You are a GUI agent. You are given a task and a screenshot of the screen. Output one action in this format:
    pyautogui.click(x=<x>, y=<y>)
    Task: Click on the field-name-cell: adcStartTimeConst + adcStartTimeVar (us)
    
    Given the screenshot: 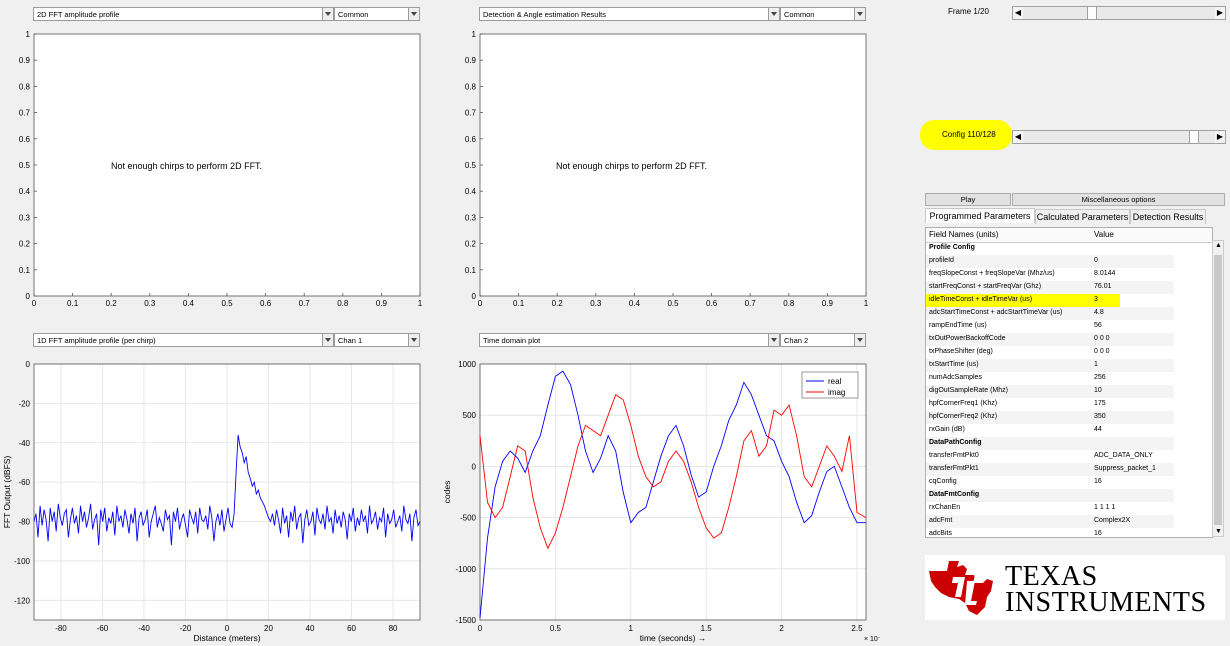 What is the action you would take?
    pyautogui.click(x=996, y=312)
    